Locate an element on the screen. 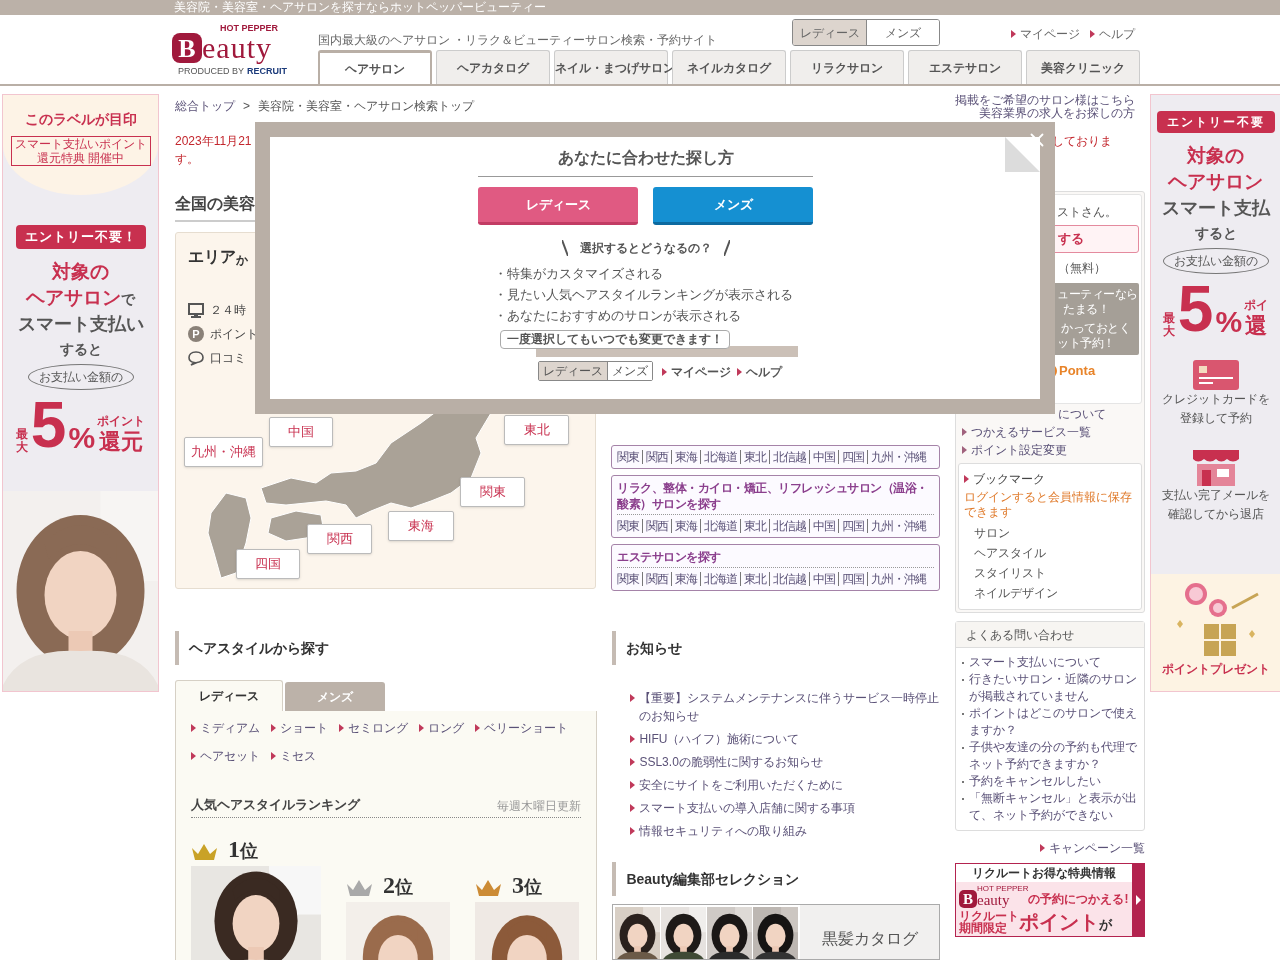 The image size is (1280, 960). category-tab: リラクサロン is located at coordinates (847, 67).